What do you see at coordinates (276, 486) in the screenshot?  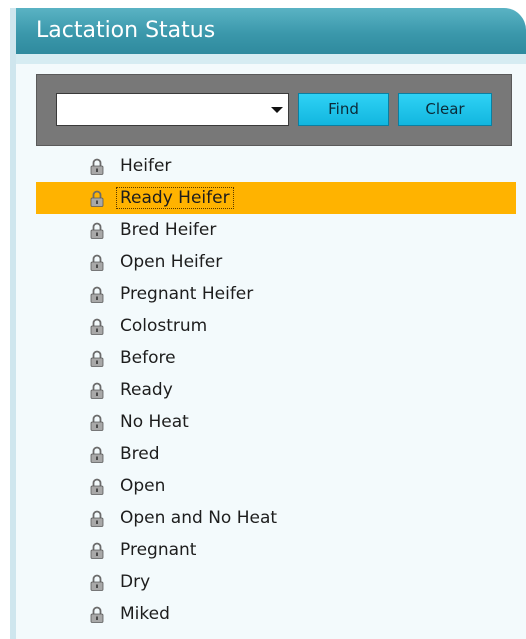 I see `list-item: Open` at bounding box center [276, 486].